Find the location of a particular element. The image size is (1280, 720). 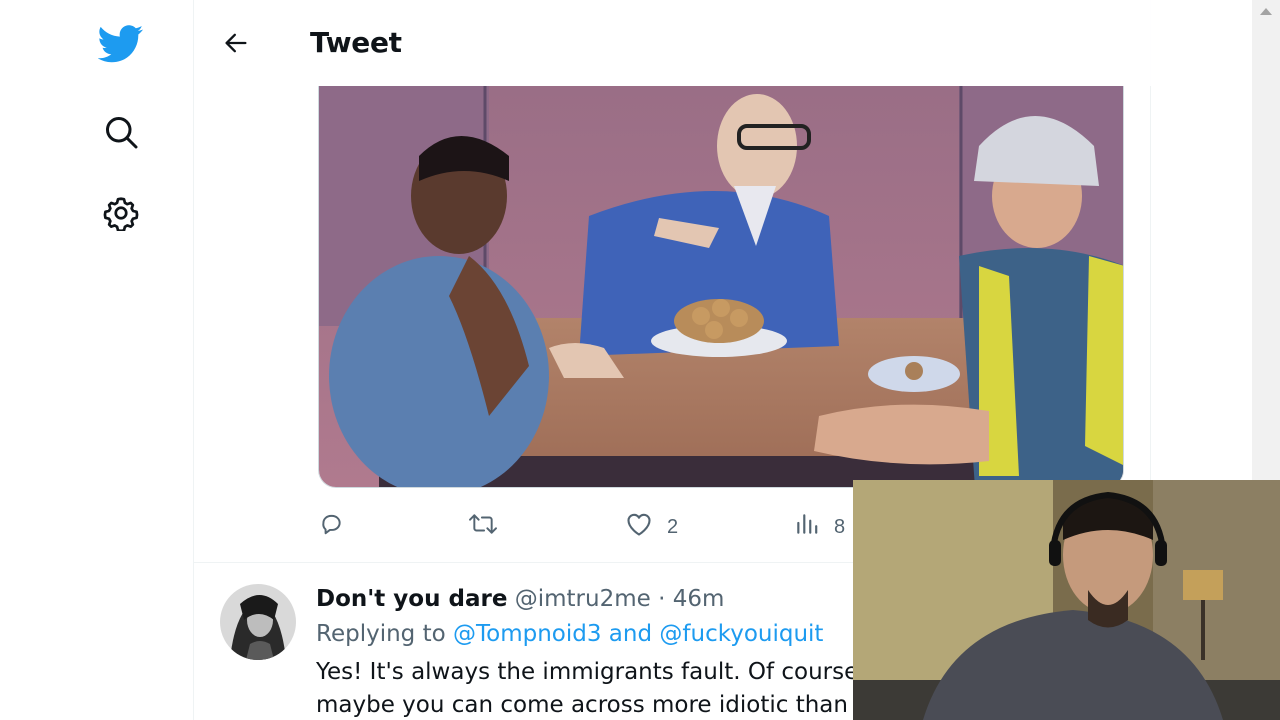

mention-link: @Tompnoid3 is located at coordinates (527, 634).